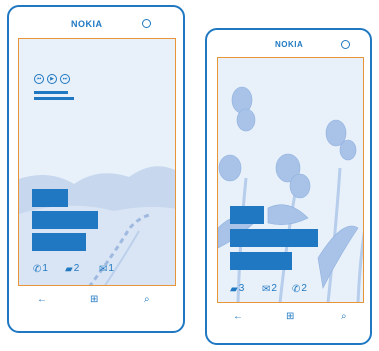  Describe the element at coordinates (184, 162) in the screenshot. I see `camera-button` at that location.